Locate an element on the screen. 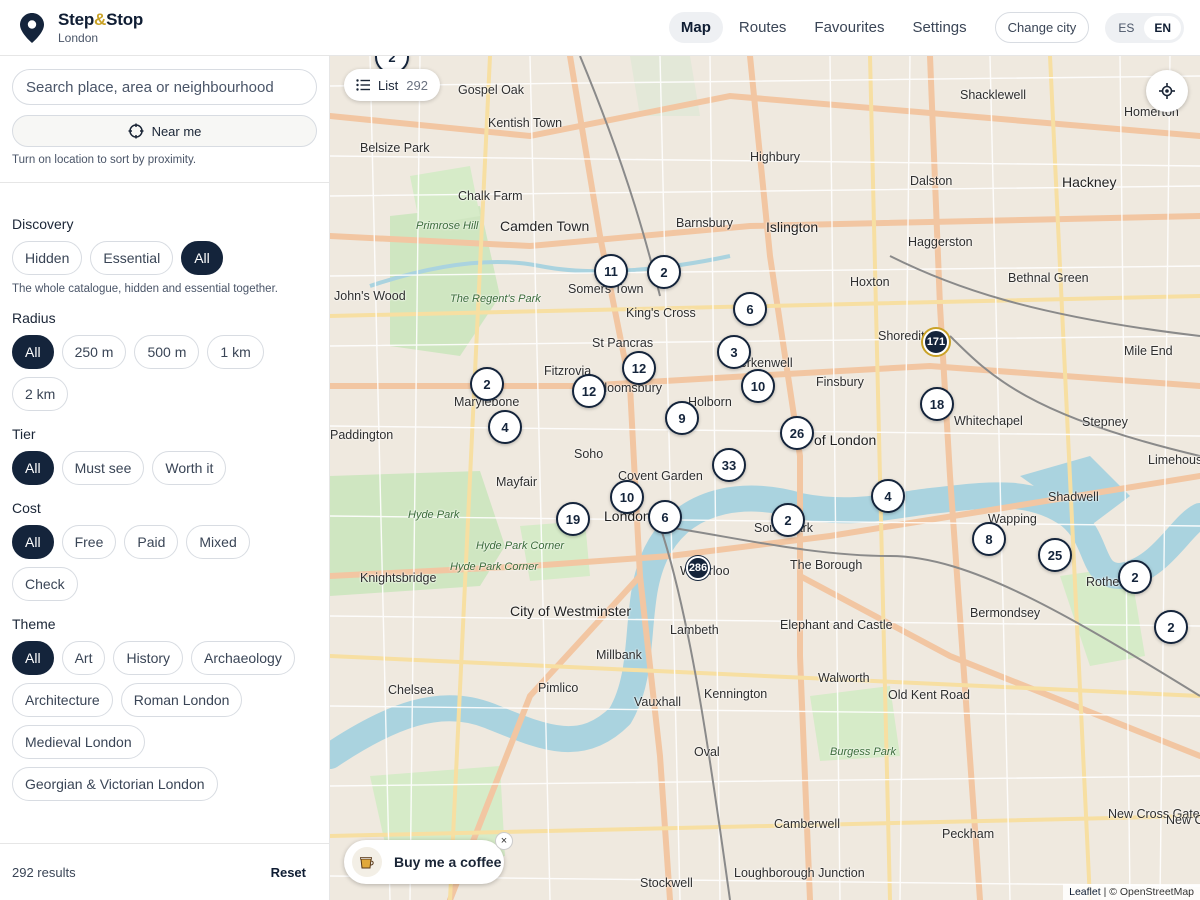  sidebar-footer: 292 results Reset is located at coordinates (164, 871).